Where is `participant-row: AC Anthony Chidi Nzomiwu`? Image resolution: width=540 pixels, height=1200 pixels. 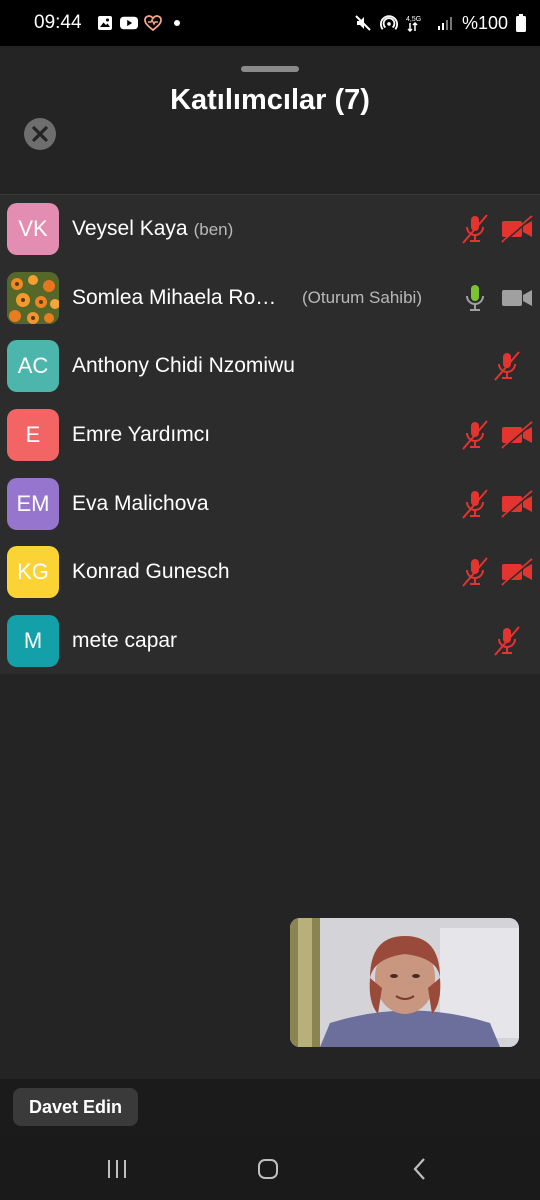
participant-row: AC Anthony Chidi Nzomiwu is located at coordinates (270, 366).